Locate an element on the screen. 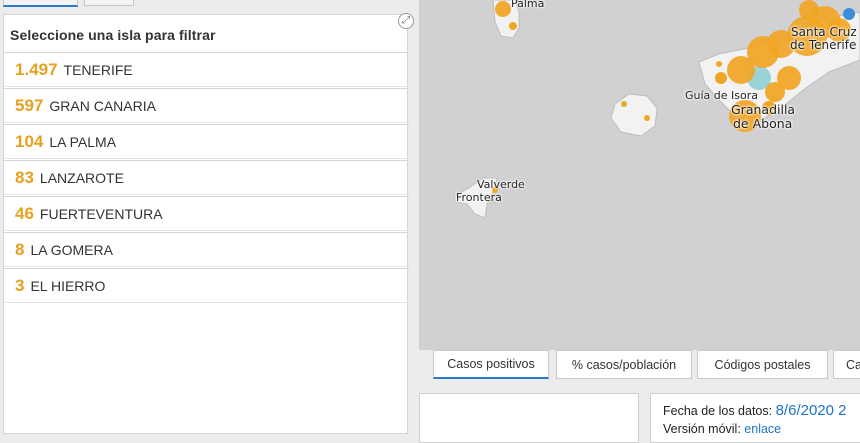 The height and width of the screenshot is (443, 860). mobile-link: enlace is located at coordinates (762, 429).